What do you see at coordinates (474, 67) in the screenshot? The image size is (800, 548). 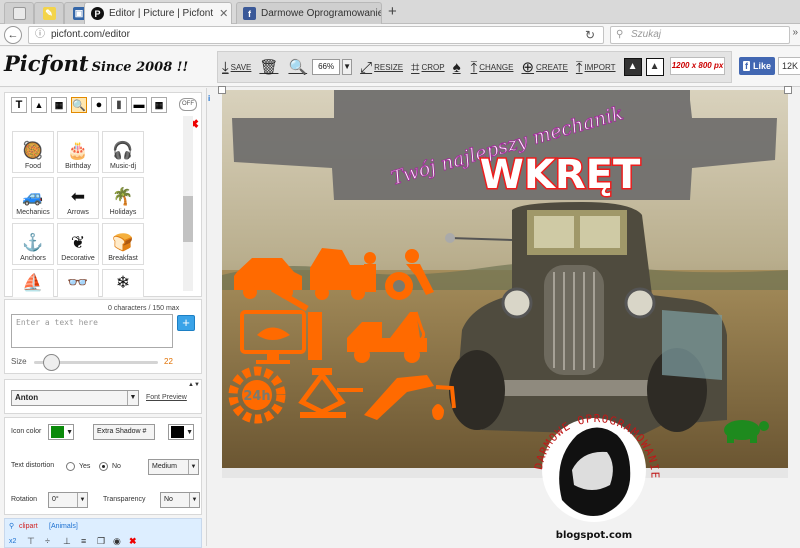 I see `upload-icon: ⤒` at bounding box center [474, 67].